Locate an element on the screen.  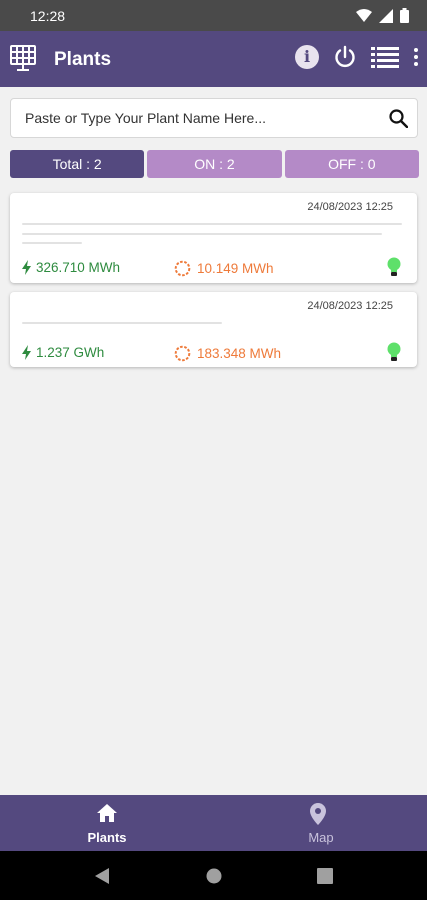
status-bar: 12:28 is located at coordinates (213, 15).